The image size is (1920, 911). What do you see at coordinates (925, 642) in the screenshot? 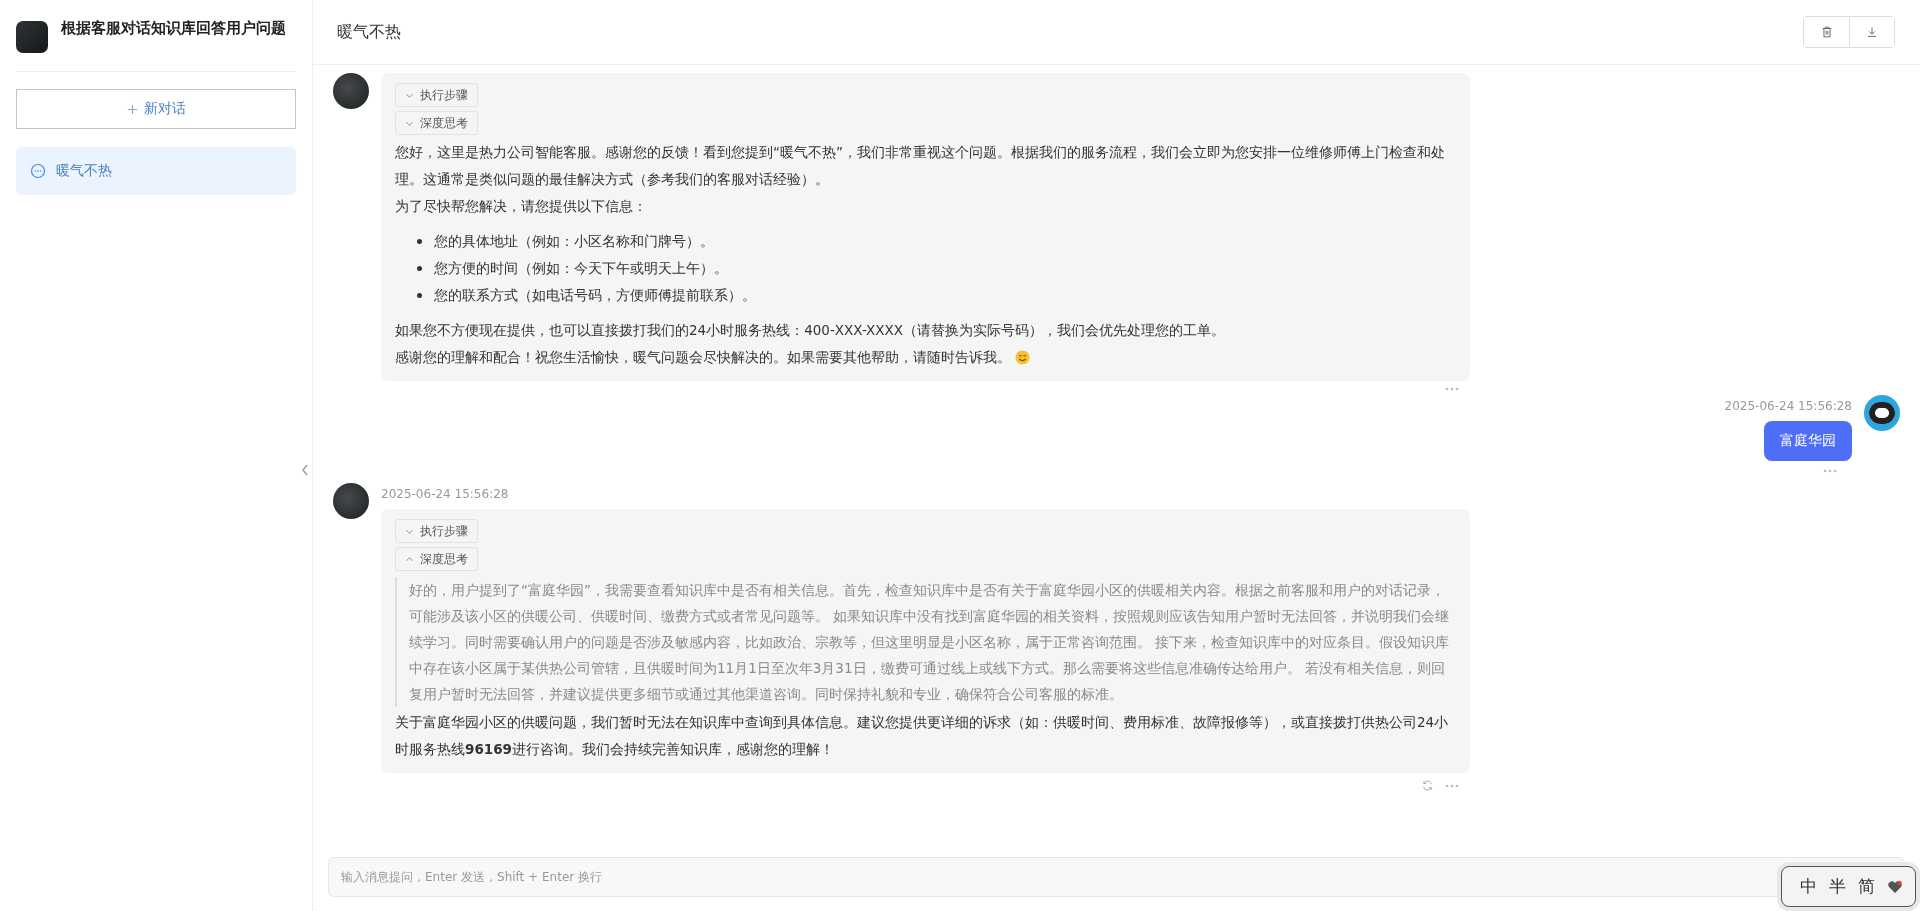
I see `thinking-text: 好的，用户提到了“富庭华园”，我需要查看知识库中是否有相关信息。首先，检查知识库中是否有关于富庭华园小区的供暖相关内容。根据之前客服和用户的对话记录，可能涉及该小区的供暖公司、供暖时间、缴费方式或者常见问题等。 如果知识库中没有找到富庭华园的相关资料，按照规则应该告知用户暂时无法回答，并说明我们会继续学习。同时需要确认用户的问题是否涉及敏感内容，比如政治、宗教等，但这里明显是小区名称，属于正常咨询范围。 接下来，检查知识库中的对应条目。假设知识库中存在该小区属于某供热公司管辖，且供暖时间为11月1日至次年3月31日，缴费可通过线上或线下方式。那么需要将这些信息准确传达给用户。 若没有相关信息，则回复用户暂时无法回答，并建议提供更多细节或通过其他渠道咨询。同时保持礼貌和专业，确保符合公司客服的标准。` at bounding box center [925, 642].